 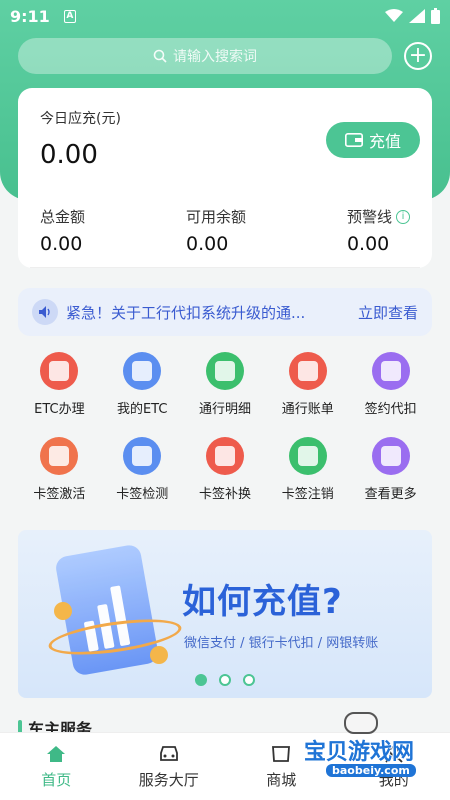 What do you see at coordinates (168, 779) in the screenshot?
I see `tab-label: 服务大厅` at bounding box center [168, 779].